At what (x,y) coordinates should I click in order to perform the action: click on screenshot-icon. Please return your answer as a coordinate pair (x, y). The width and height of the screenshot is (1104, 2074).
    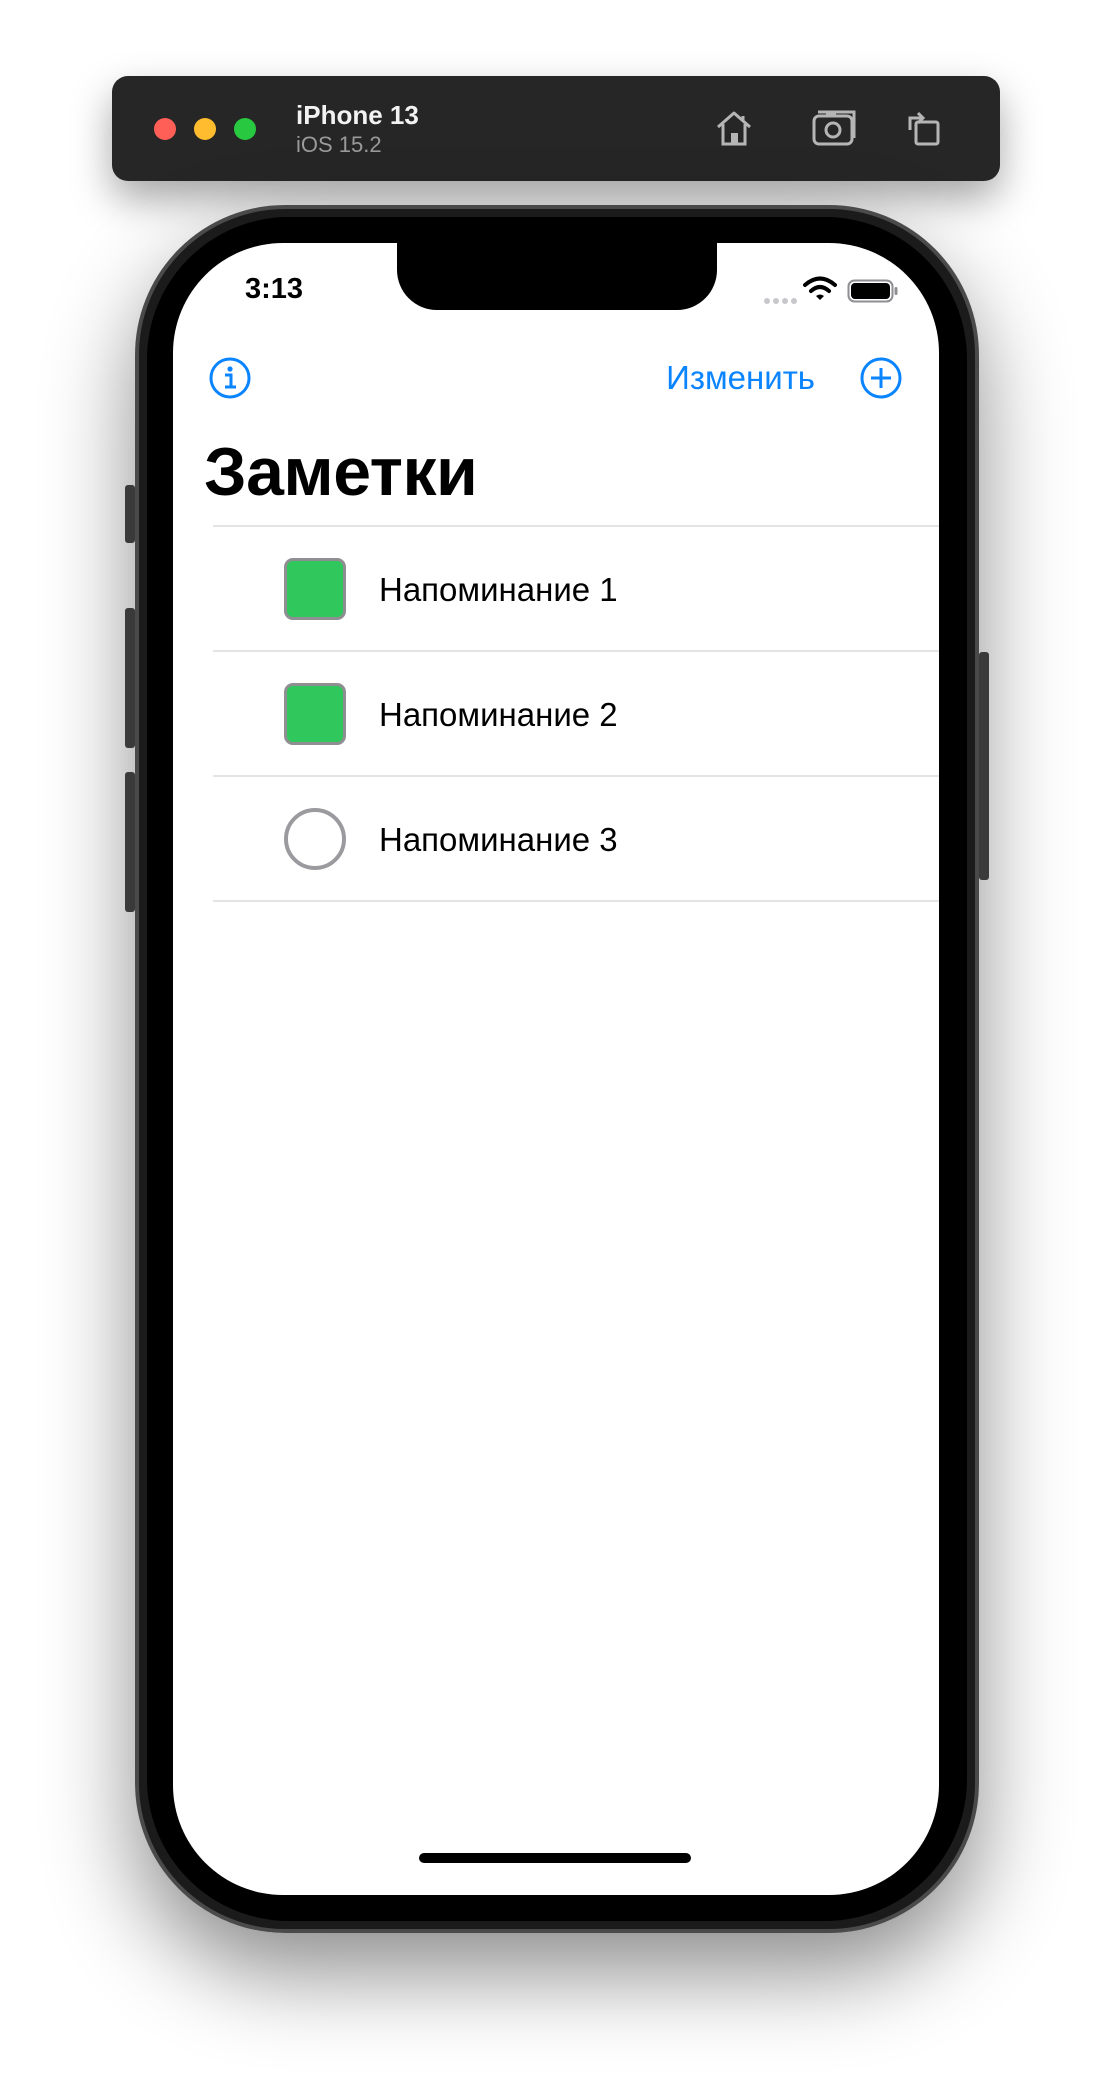
    Looking at the image, I should click on (834, 128).